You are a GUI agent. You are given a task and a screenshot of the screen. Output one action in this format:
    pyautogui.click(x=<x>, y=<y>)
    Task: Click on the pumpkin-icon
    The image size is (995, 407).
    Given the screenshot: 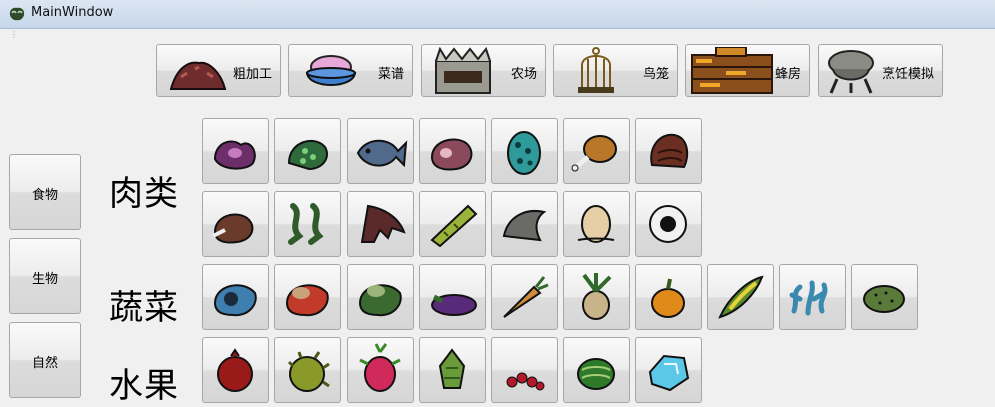 What is the action you would take?
    pyautogui.click(x=668, y=298)
    